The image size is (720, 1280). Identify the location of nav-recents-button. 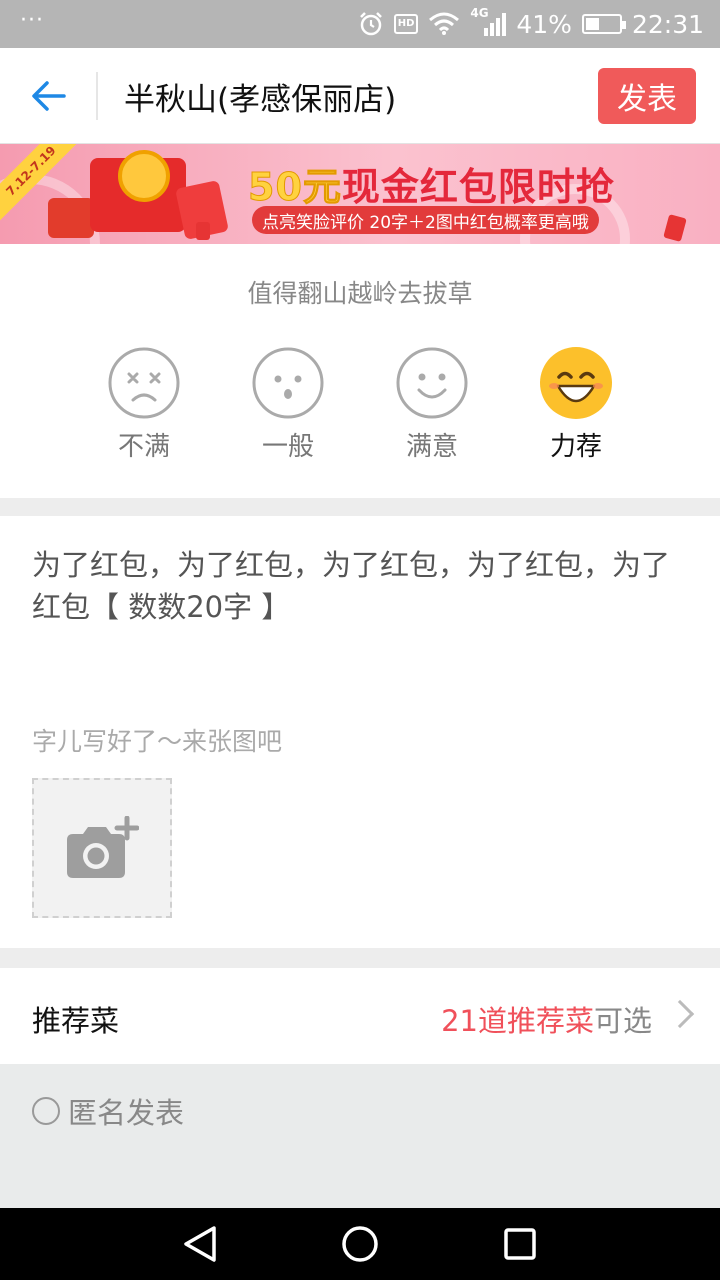
(520, 1244).